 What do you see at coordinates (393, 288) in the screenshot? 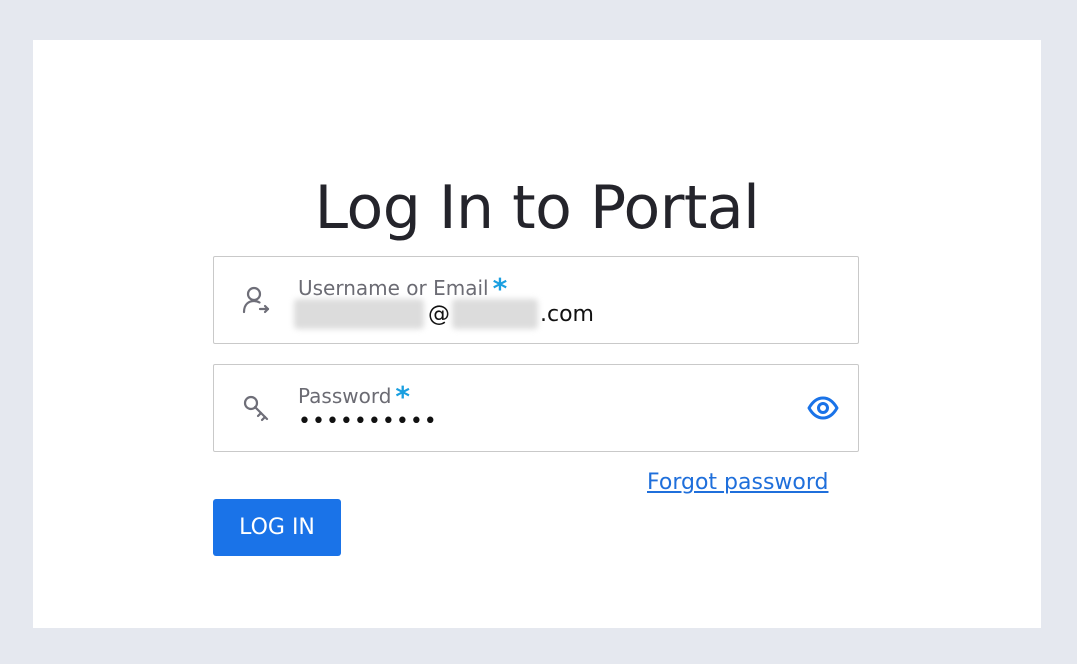
I see `username-label-text: Username or Email` at bounding box center [393, 288].